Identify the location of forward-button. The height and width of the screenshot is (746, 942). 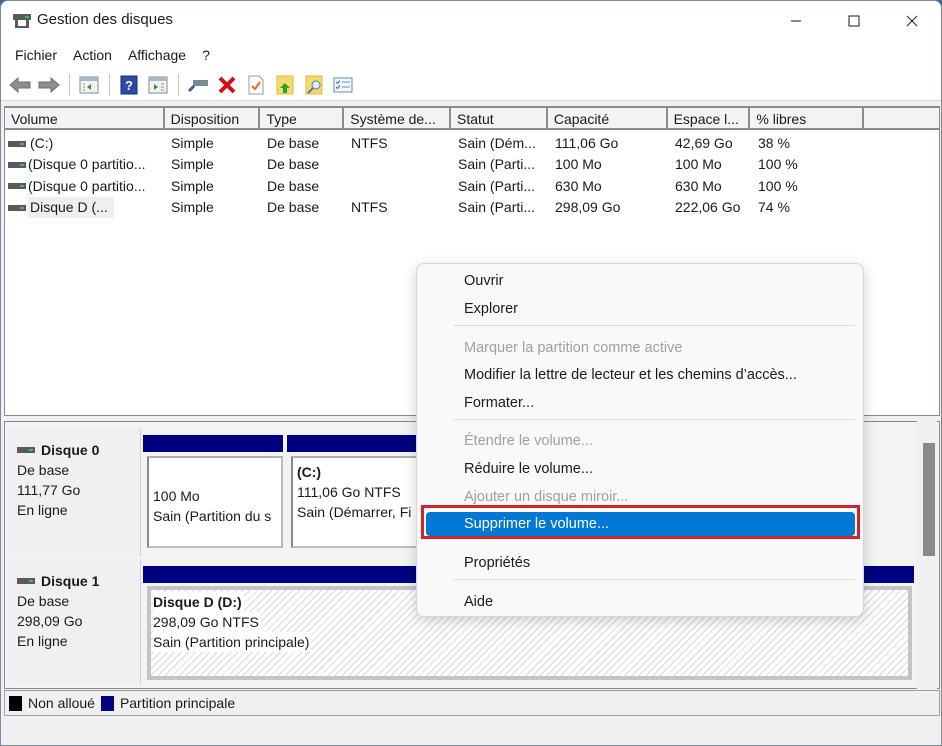
(49, 85).